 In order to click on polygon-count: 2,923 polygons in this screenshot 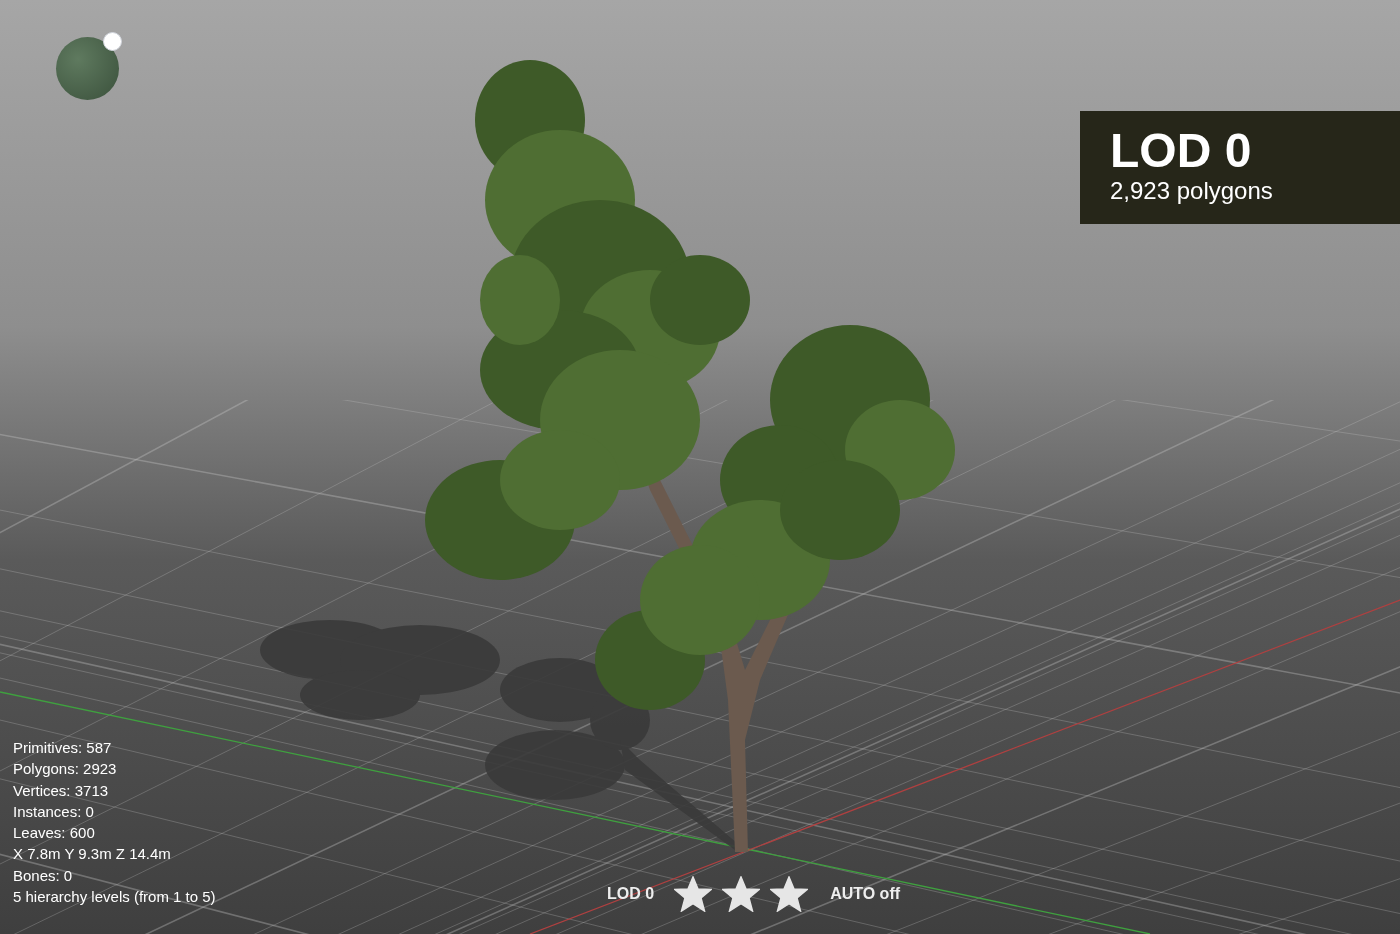, I will do `click(1192, 191)`.